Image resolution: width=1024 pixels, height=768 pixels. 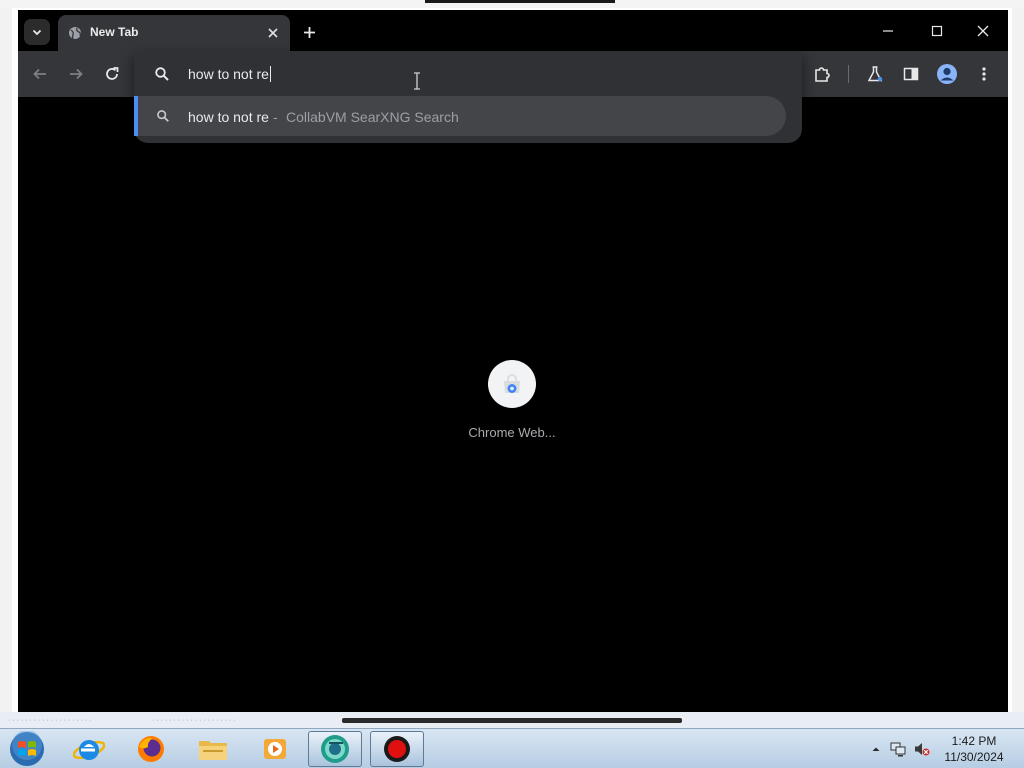 I want to click on reload-button, so click(x=112, y=74).